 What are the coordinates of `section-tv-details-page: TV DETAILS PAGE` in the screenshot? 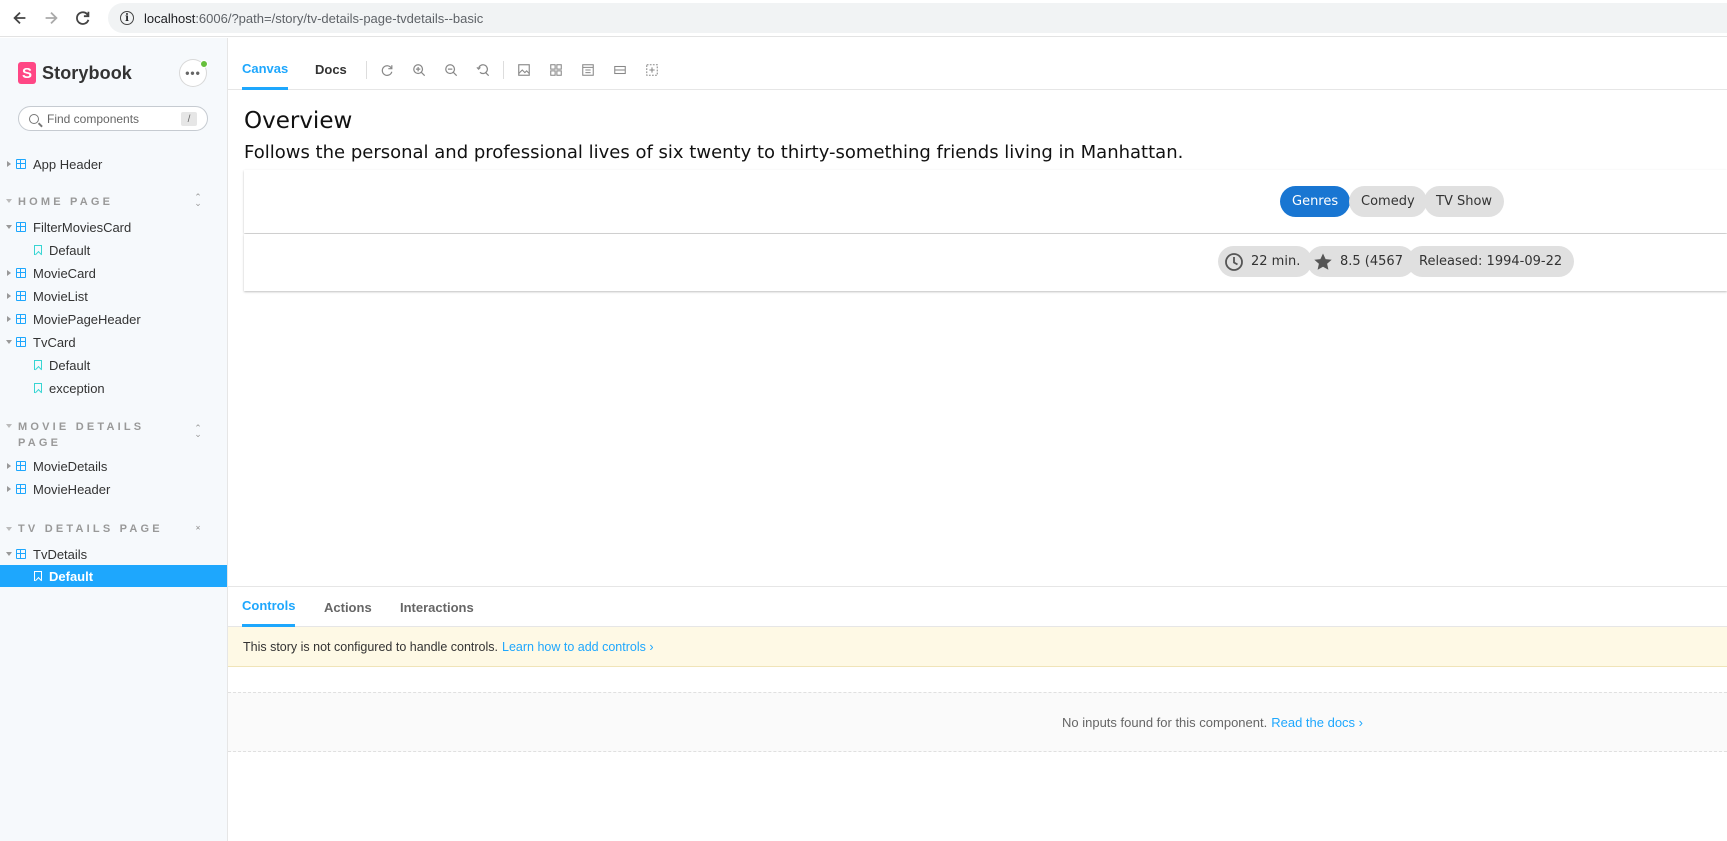 It's located at (90, 529).